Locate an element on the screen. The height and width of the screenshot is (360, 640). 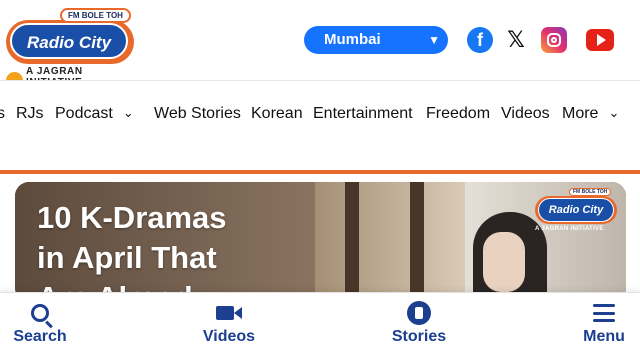
menu-icon is located at coordinates (604, 313).